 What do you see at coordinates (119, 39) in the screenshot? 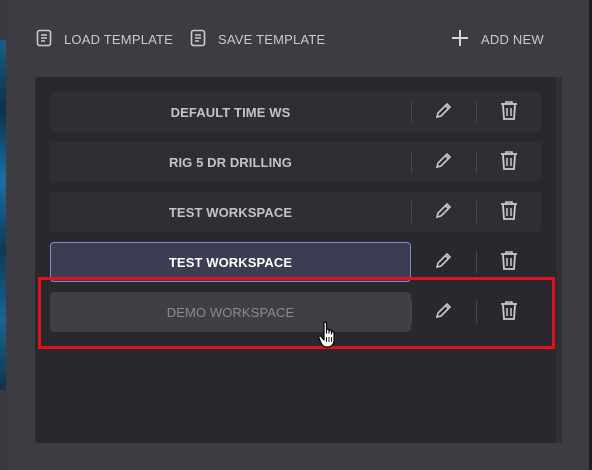
I see `load-template-label: LOAD TEMPLATE` at bounding box center [119, 39].